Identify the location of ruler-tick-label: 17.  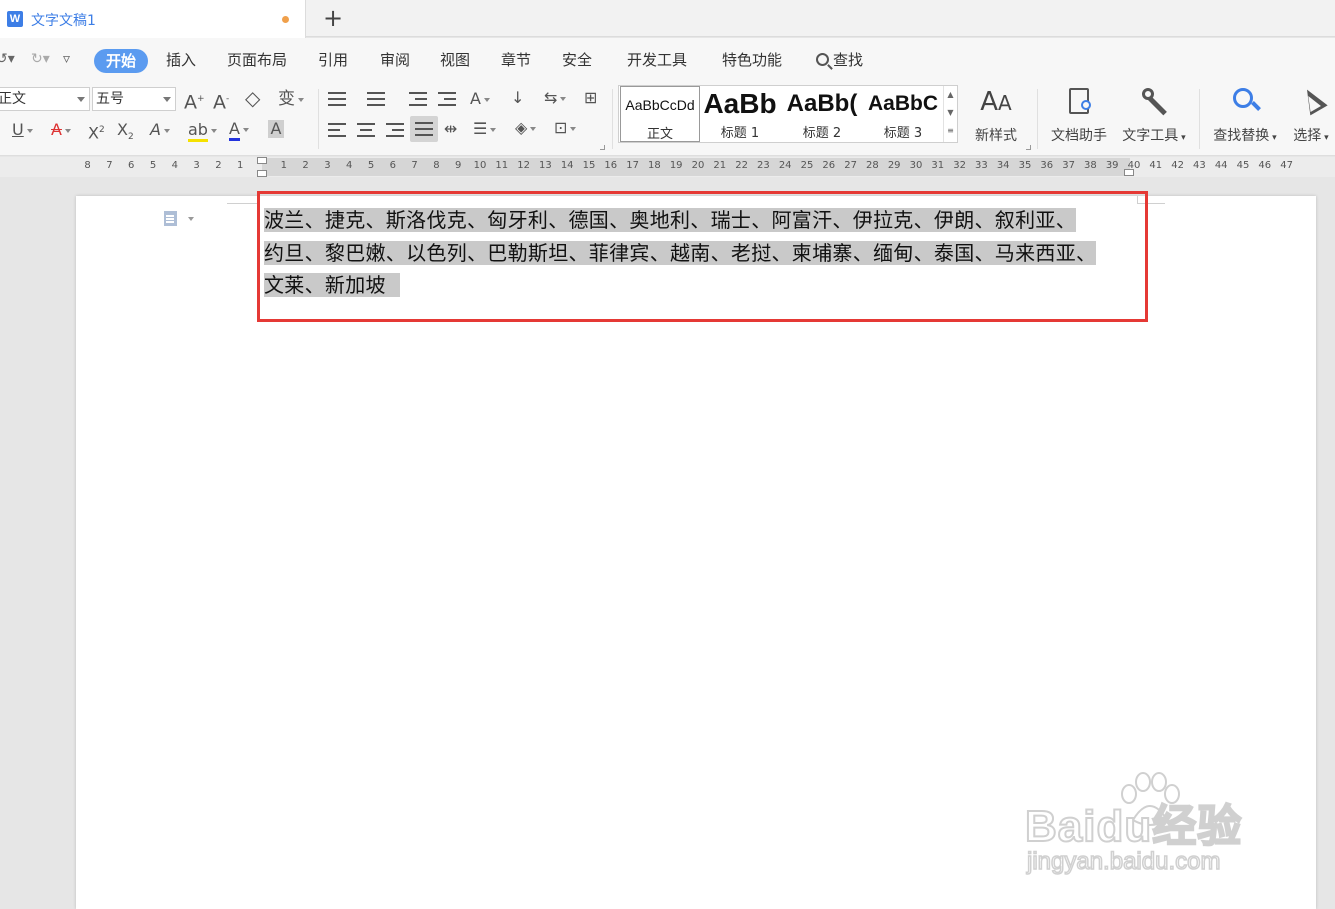
(632, 165).